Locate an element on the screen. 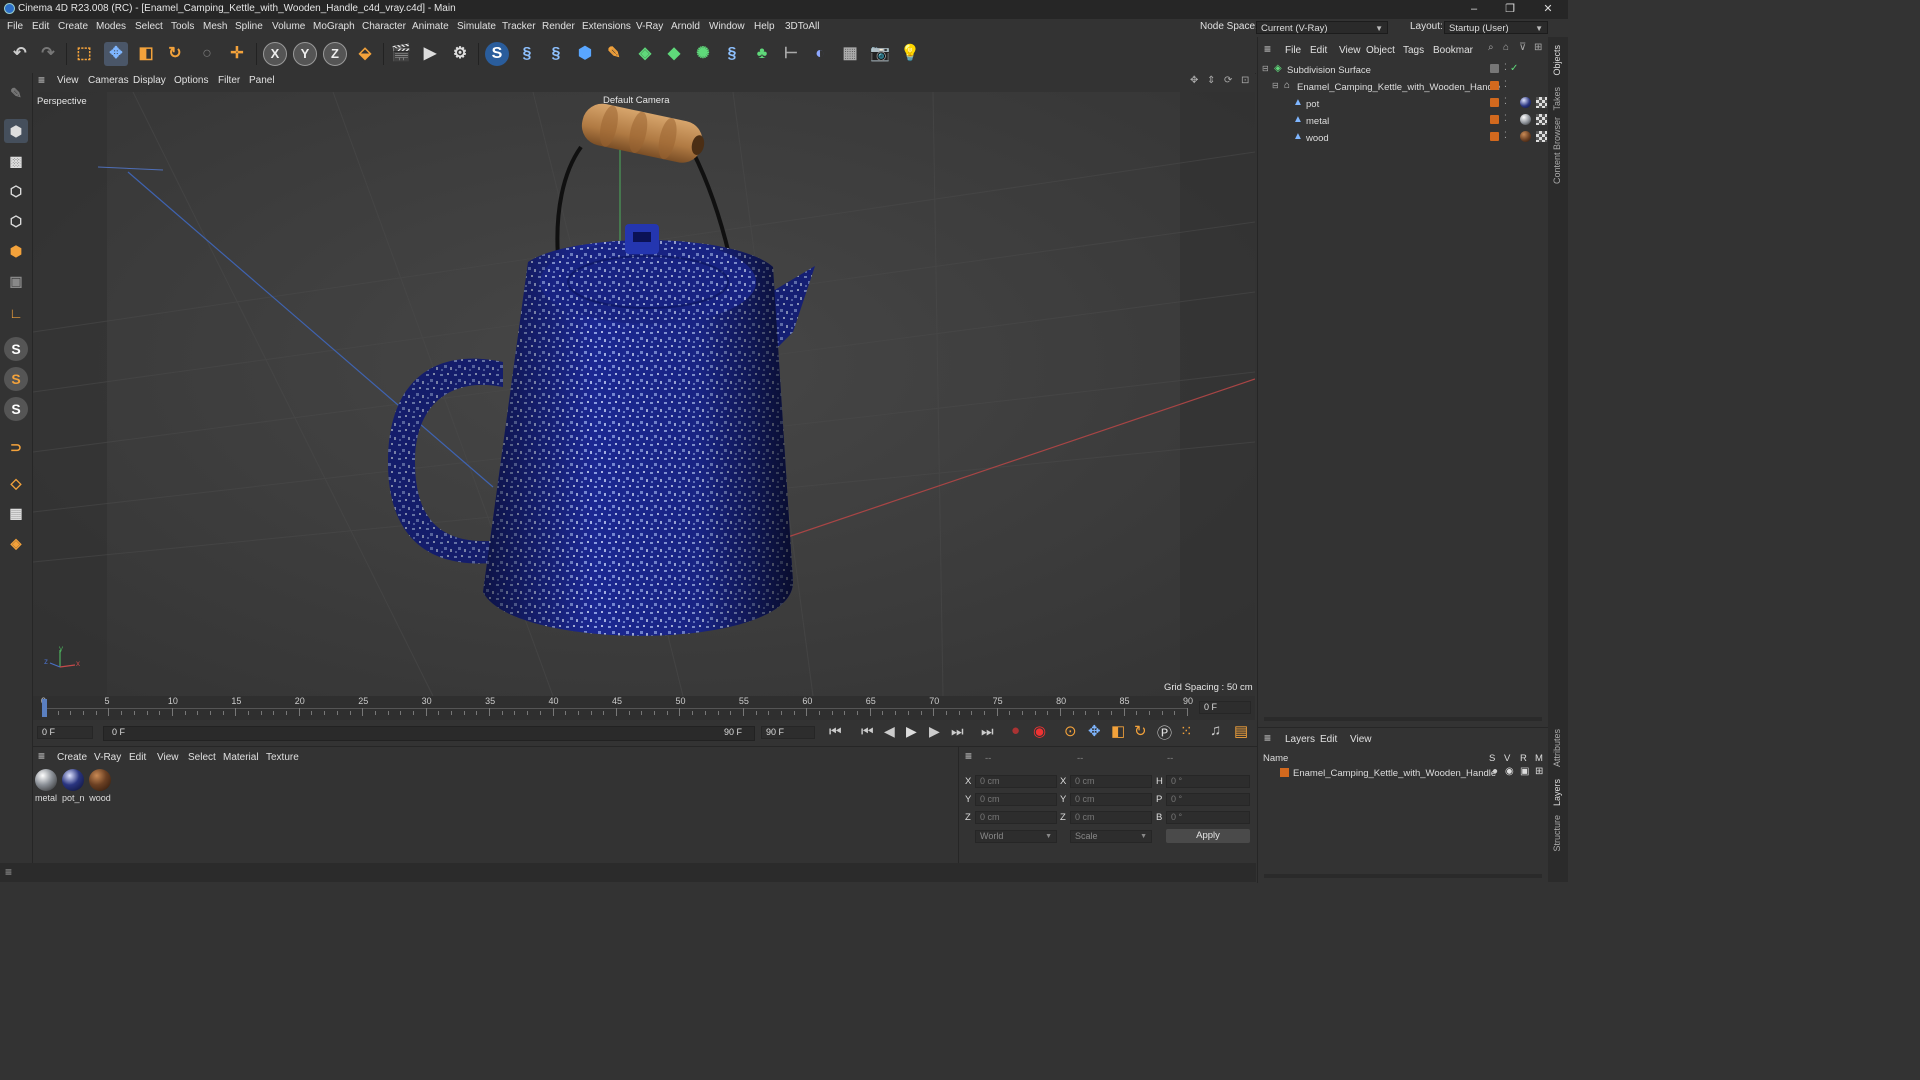  new-window-icon: ⊞ is located at coordinates (1538, 47).